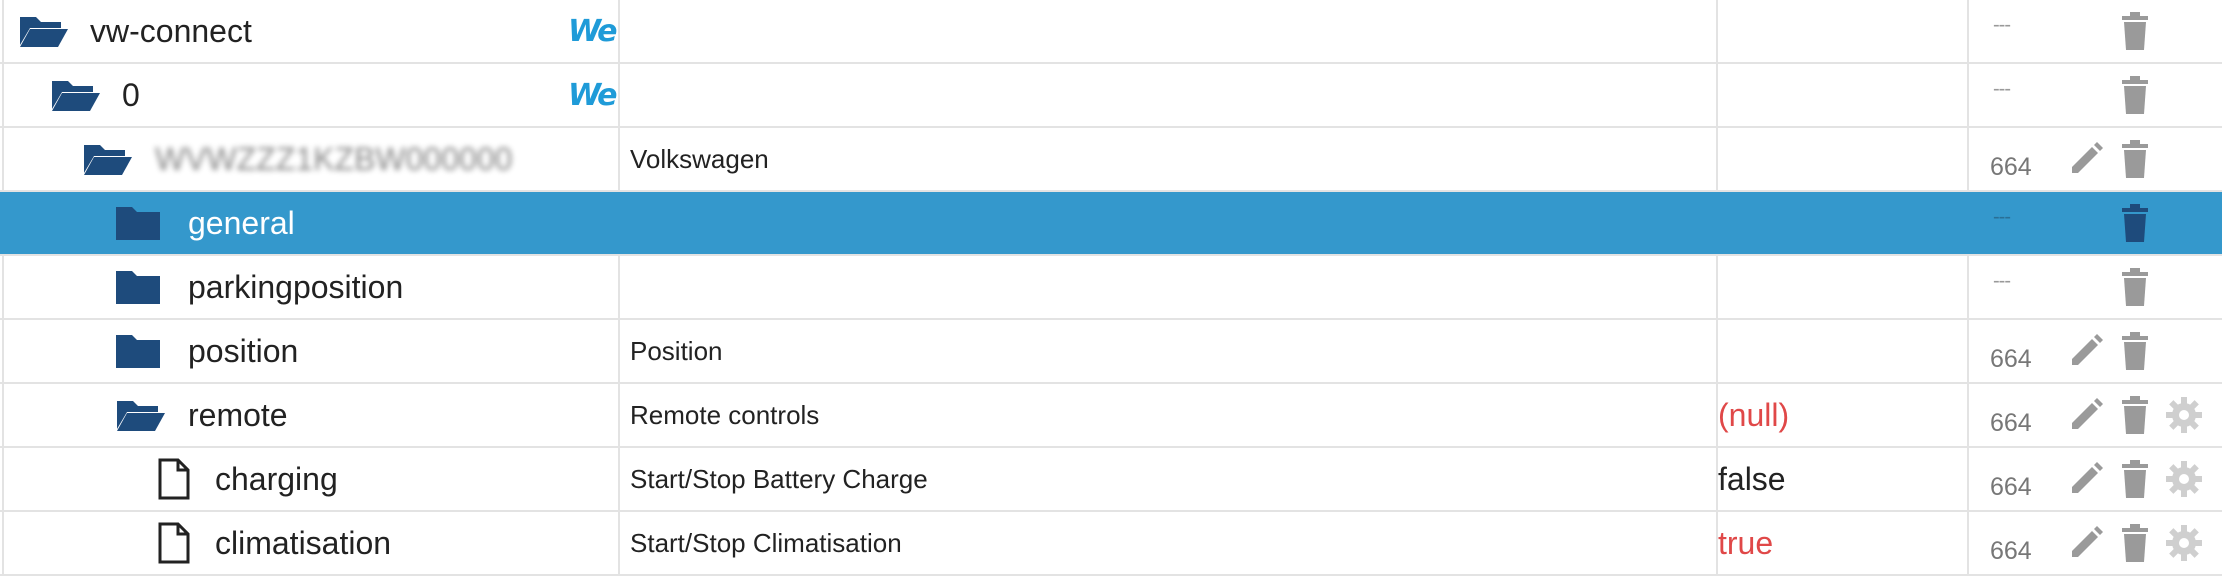  I want to click on table-row: vw-connect We ---, so click(1111, 32).